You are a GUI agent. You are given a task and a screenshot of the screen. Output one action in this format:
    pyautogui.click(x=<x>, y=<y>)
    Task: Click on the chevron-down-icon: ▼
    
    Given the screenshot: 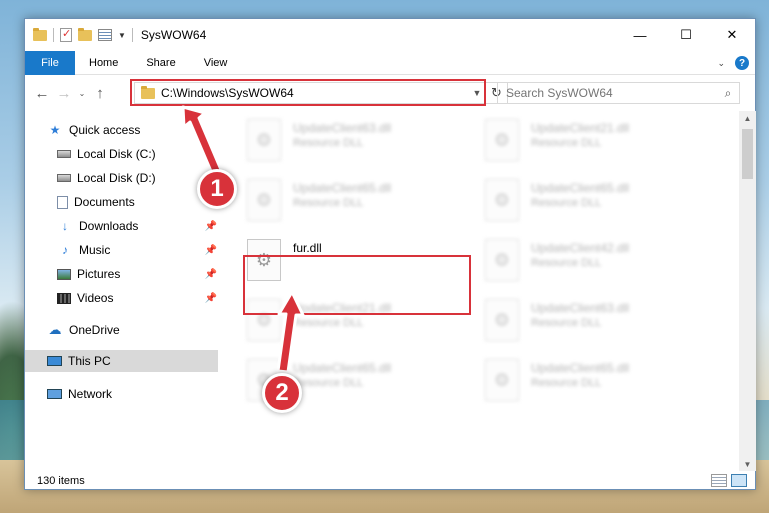 What is the action you would take?
    pyautogui.click(x=477, y=93)
    